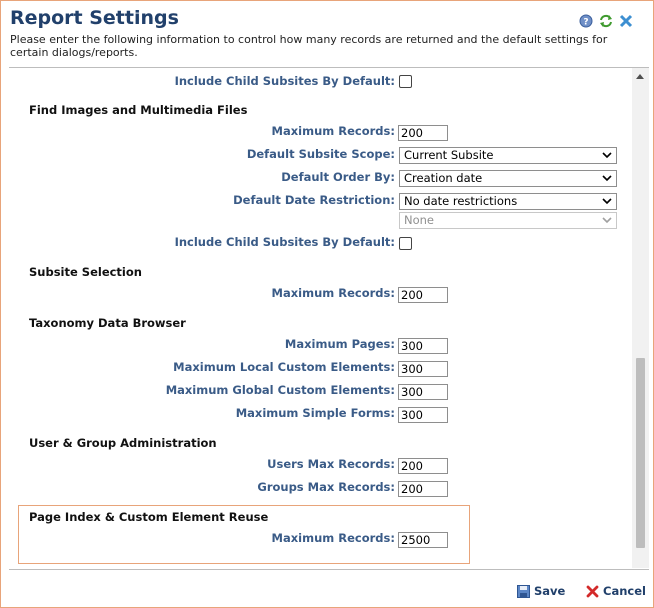 This screenshot has height=608, width=654. Describe the element at coordinates (326, 487) in the screenshot. I see `groups-max-records-label: Groups Max Records:` at that location.